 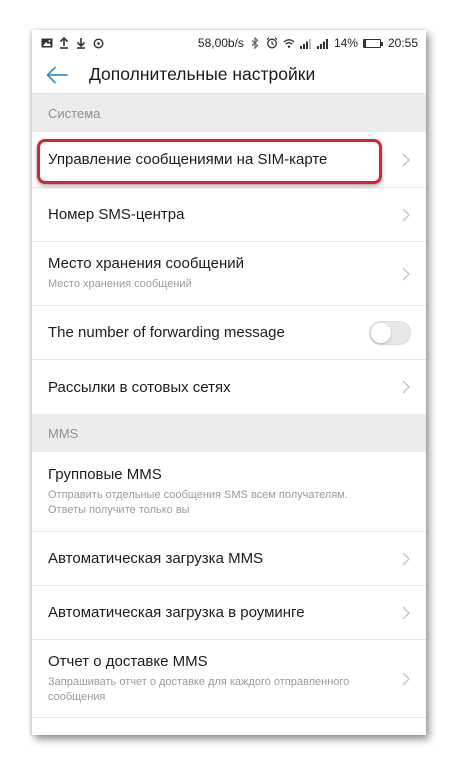 I want to click on arrow-left-icon, so click(x=57, y=74).